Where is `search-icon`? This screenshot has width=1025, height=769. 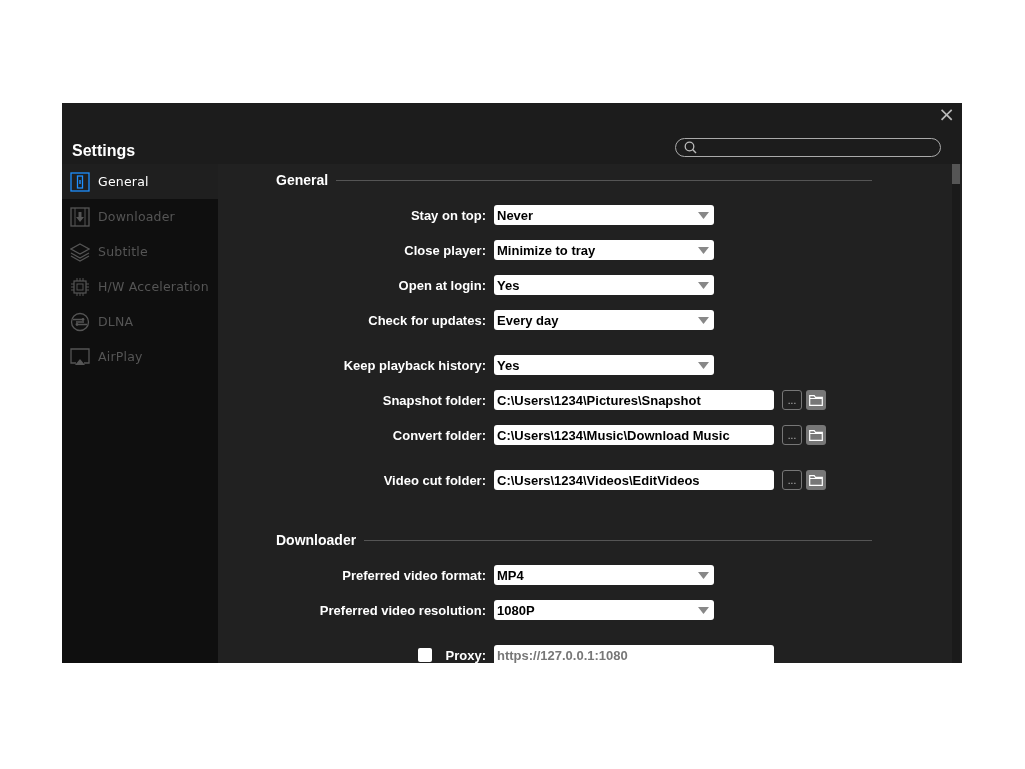 search-icon is located at coordinates (690, 147).